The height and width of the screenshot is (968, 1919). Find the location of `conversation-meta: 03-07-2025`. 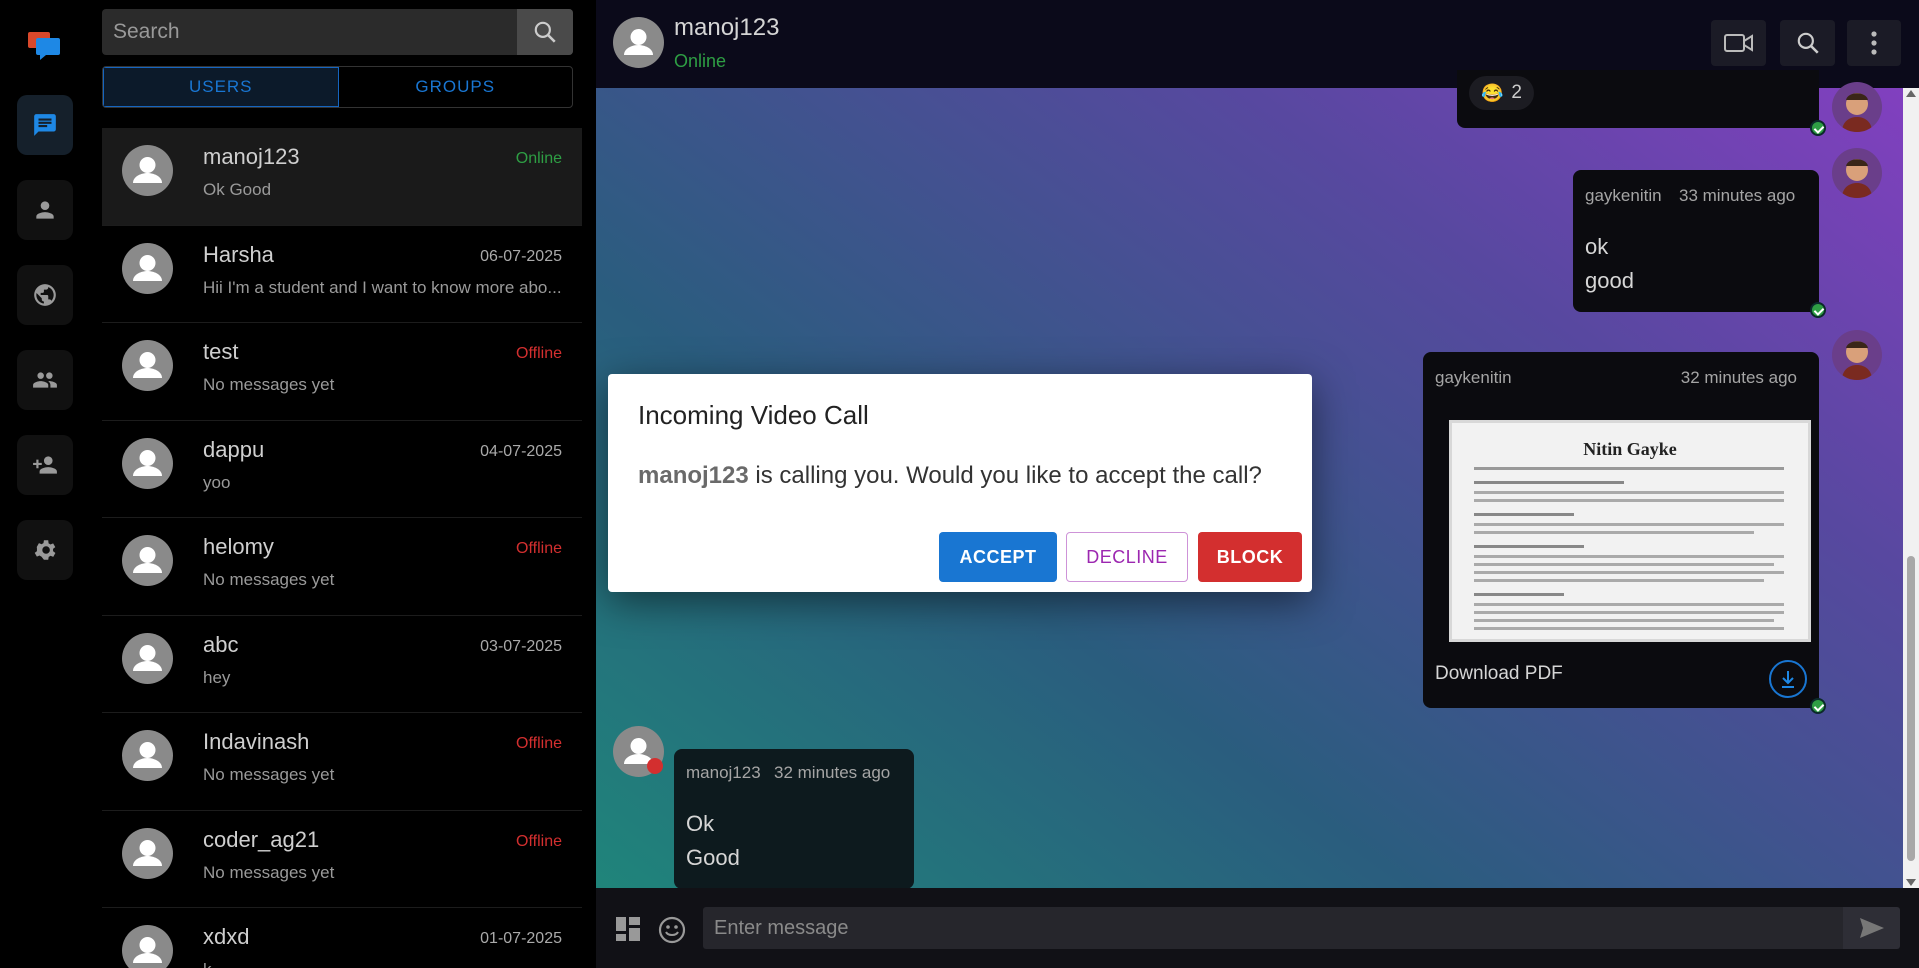

conversation-meta: 03-07-2025 is located at coordinates (521, 646).